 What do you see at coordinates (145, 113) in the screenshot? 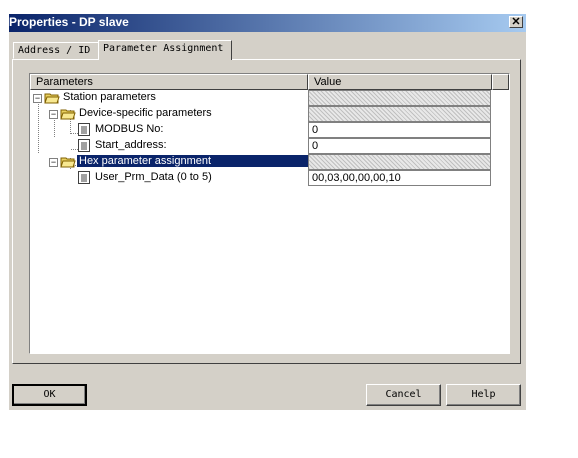
I see `tree-label: Device-specific parameters` at bounding box center [145, 113].